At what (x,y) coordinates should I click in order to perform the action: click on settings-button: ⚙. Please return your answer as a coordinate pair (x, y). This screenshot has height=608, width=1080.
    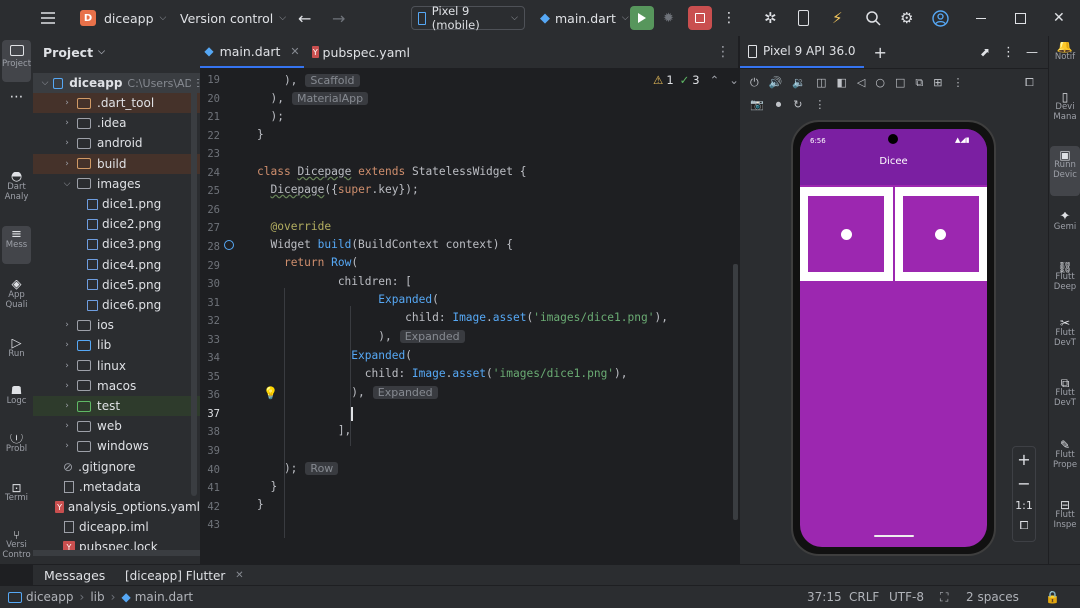
    Looking at the image, I should click on (906, 18).